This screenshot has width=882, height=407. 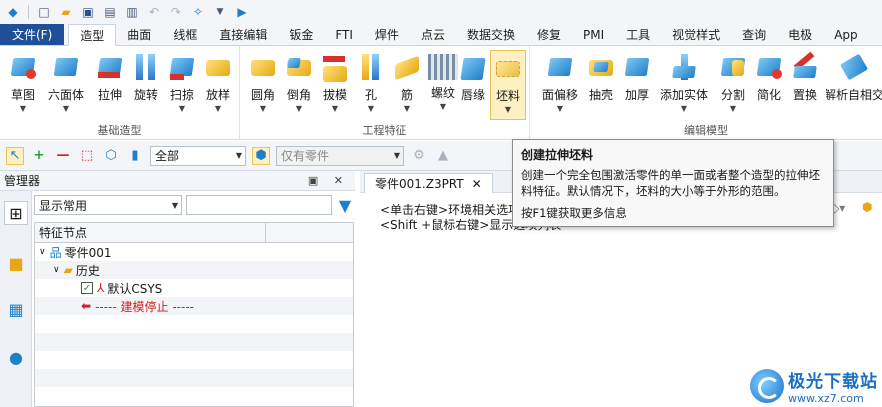 What do you see at coordinates (243, 34) in the screenshot?
I see `tab-direct-edit: 直接编辑` at bounding box center [243, 34].